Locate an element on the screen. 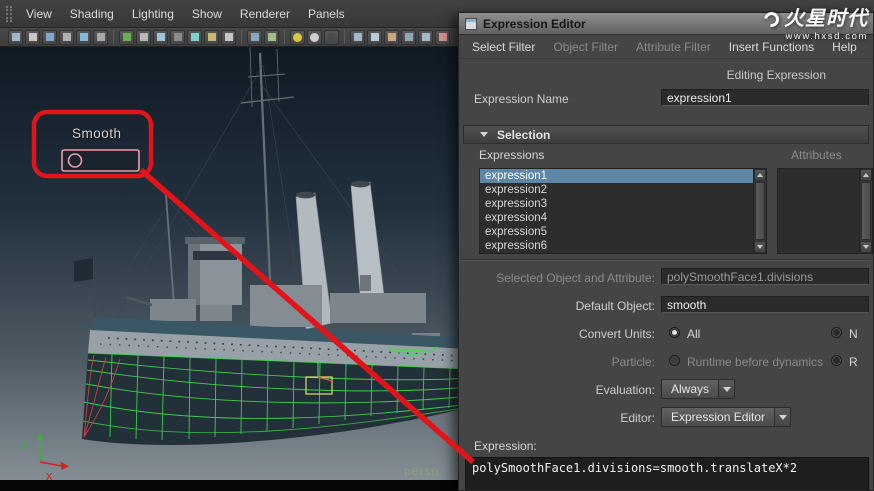  maya-menu-lighting: Lighting is located at coordinates (153, 14).